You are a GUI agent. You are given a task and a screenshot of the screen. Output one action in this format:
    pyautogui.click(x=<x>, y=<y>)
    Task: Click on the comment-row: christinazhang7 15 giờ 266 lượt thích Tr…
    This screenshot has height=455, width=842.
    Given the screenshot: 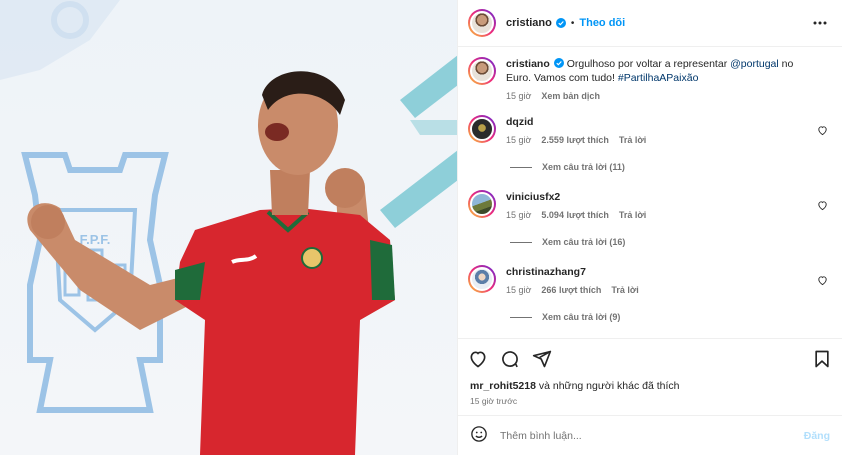 What is the action you would take?
    pyautogui.click(x=650, y=280)
    